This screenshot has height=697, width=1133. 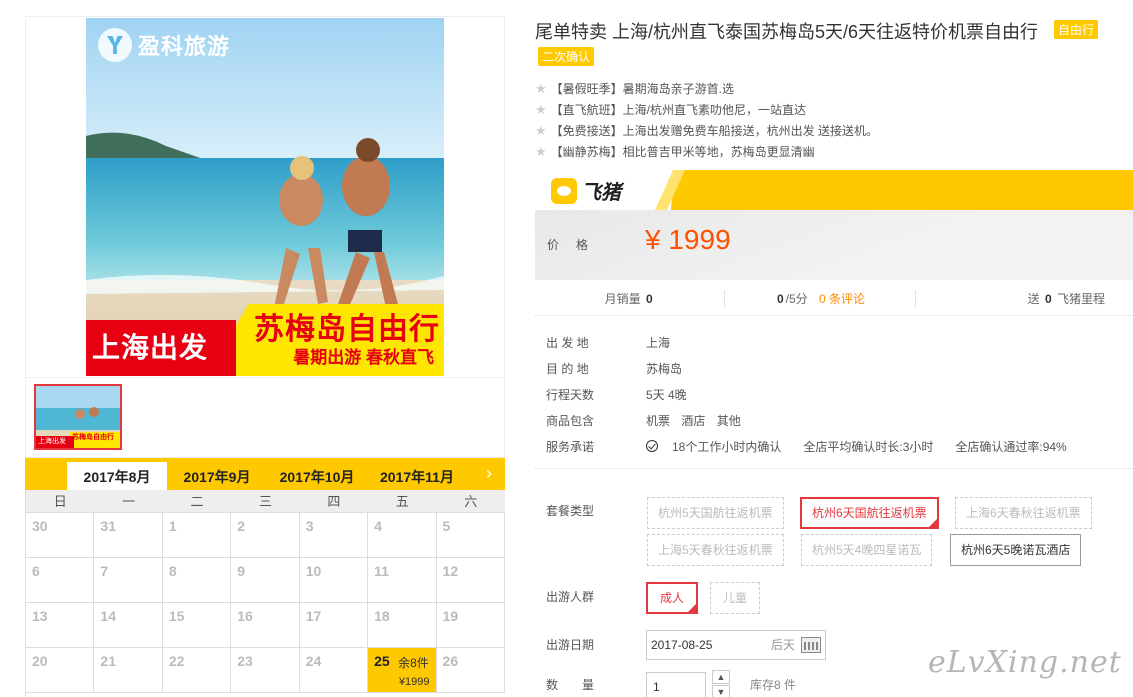 What do you see at coordinates (382, 661) in the screenshot?
I see `calendar-day-number: 25` at bounding box center [382, 661].